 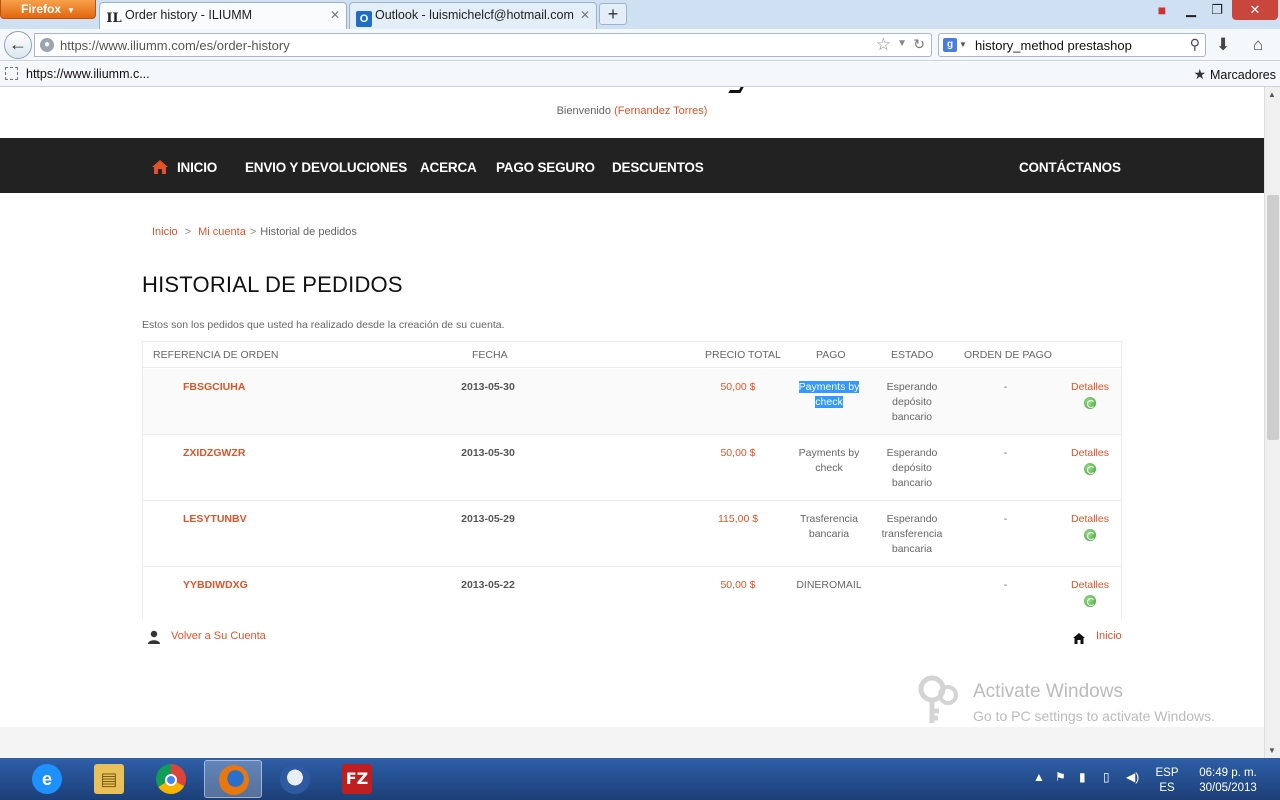 What do you see at coordinates (214, 387) in the screenshot?
I see `order-reference-link: FBSGCIUHA` at bounding box center [214, 387].